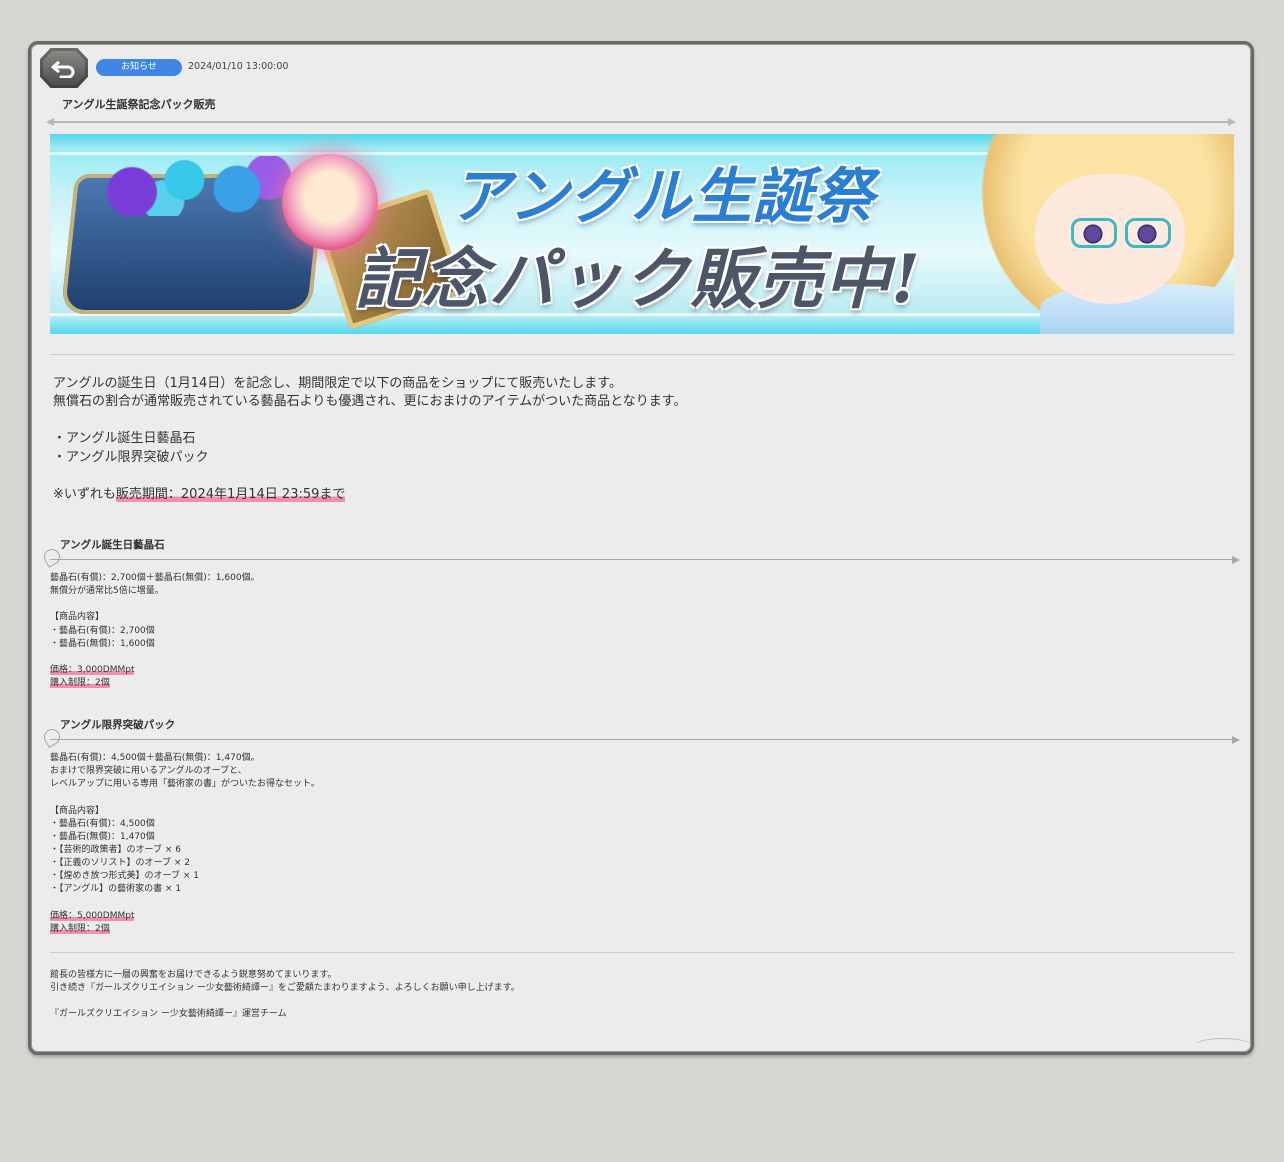  Describe the element at coordinates (116, 889) in the screenshot. I see `contents-item: ・【アングル】の藝術家の書 × 1` at that location.